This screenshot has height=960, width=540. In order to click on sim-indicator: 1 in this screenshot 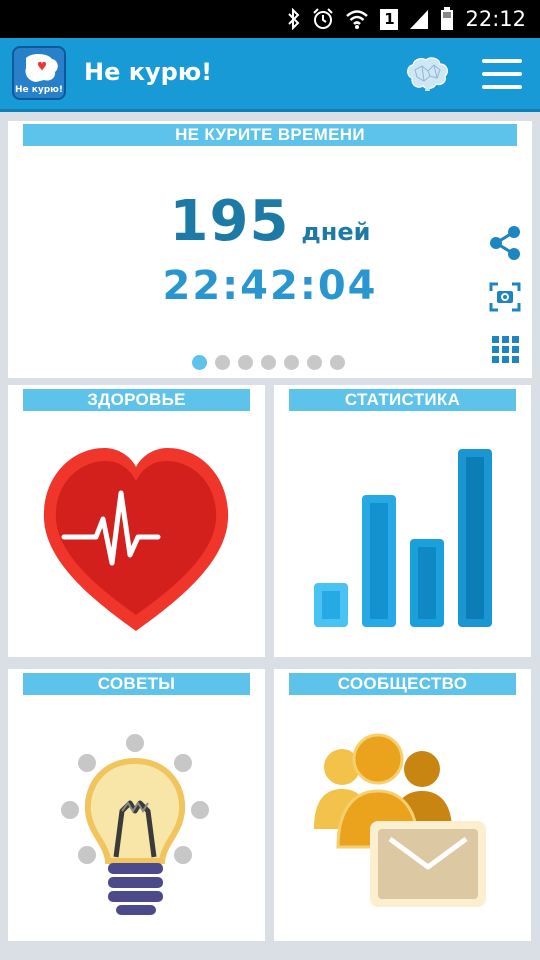, I will do `click(389, 19)`.